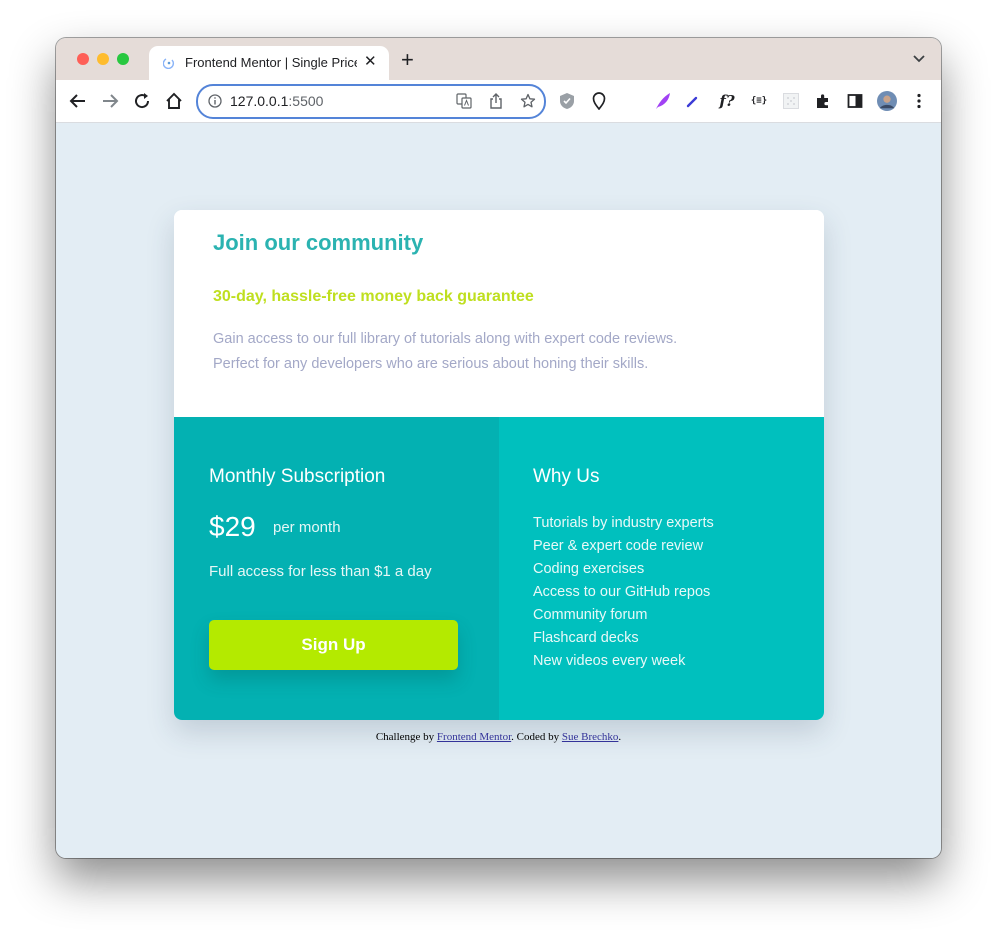  What do you see at coordinates (693, 101) in the screenshot?
I see `pen-icon` at bounding box center [693, 101].